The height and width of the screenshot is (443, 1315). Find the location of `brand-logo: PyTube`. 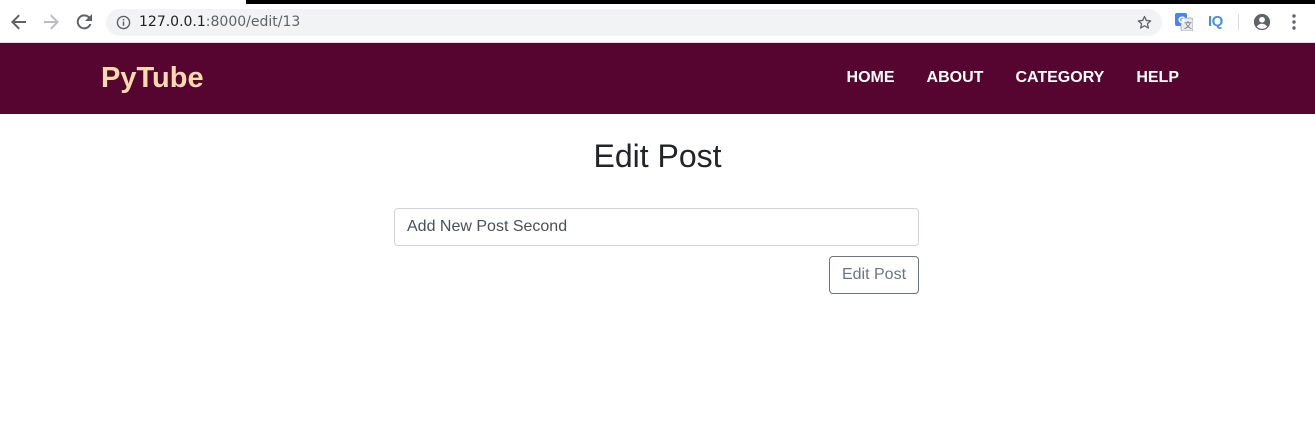

brand-logo: PyTube is located at coordinates (152, 78).